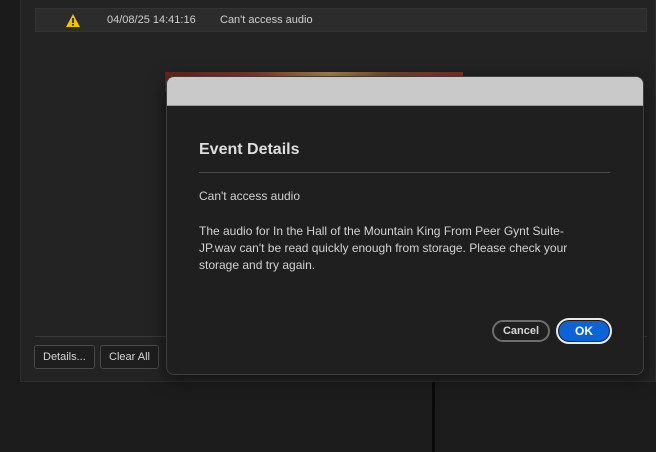  I want to click on dialog-summary: Can't access audio, so click(250, 196).